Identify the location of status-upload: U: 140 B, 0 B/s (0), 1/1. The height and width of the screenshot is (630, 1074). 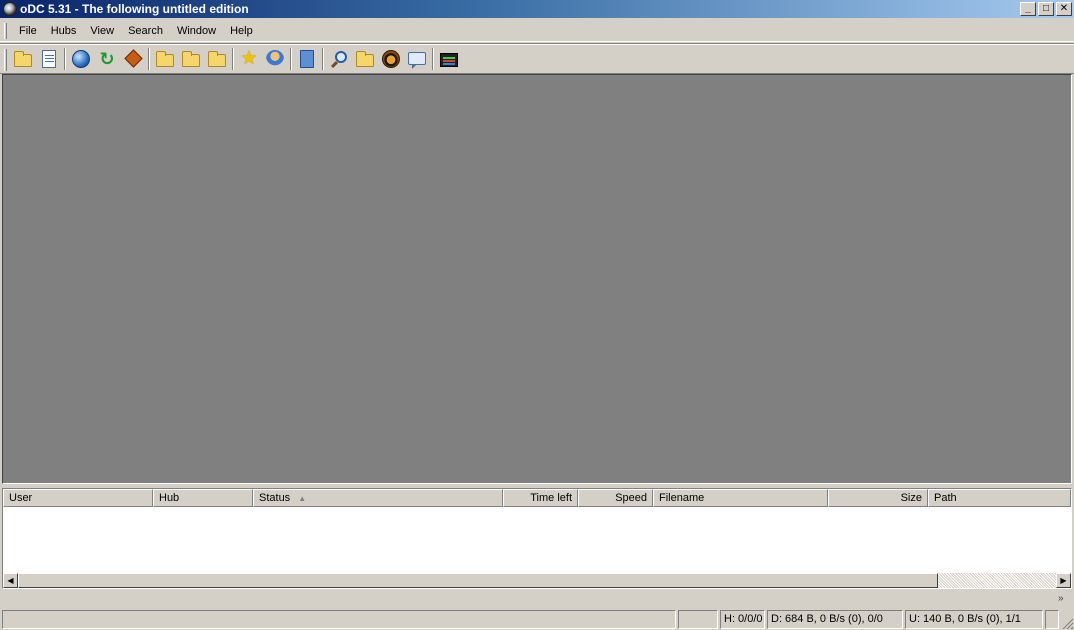
(974, 619).